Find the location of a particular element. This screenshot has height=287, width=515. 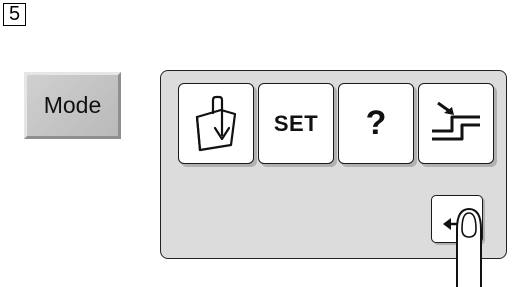

set-key: SET is located at coordinates (296, 123).